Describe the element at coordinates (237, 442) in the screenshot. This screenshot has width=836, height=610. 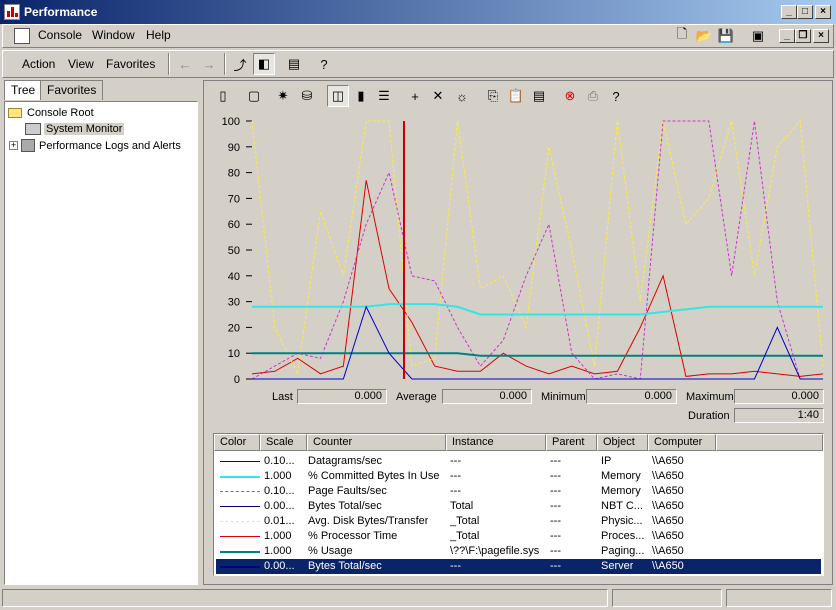
I see `col-color: Color` at that location.